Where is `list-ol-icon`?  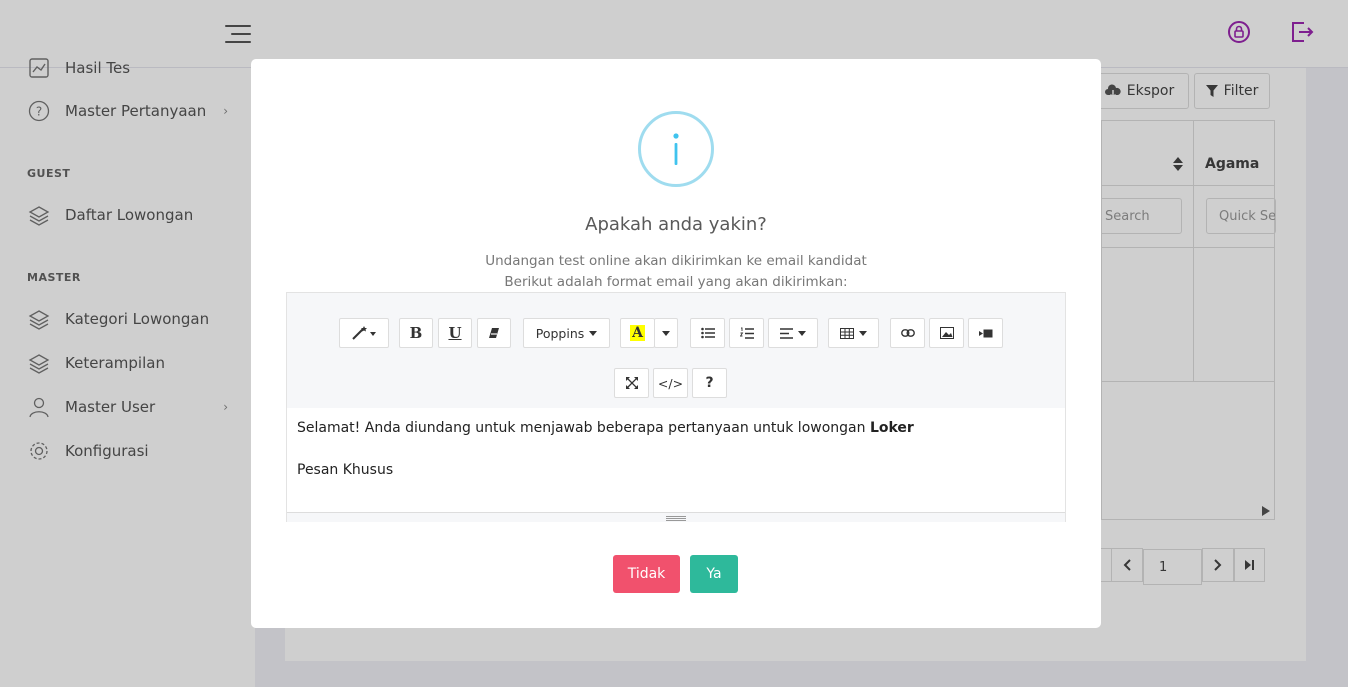
list-ol-icon is located at coordinates (746, 333).